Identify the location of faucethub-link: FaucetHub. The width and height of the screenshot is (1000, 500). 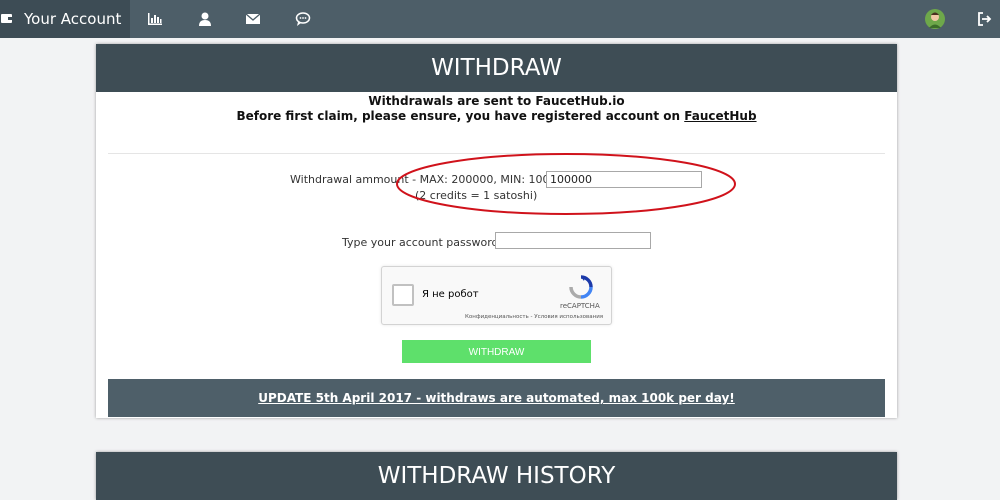
(720, 116).